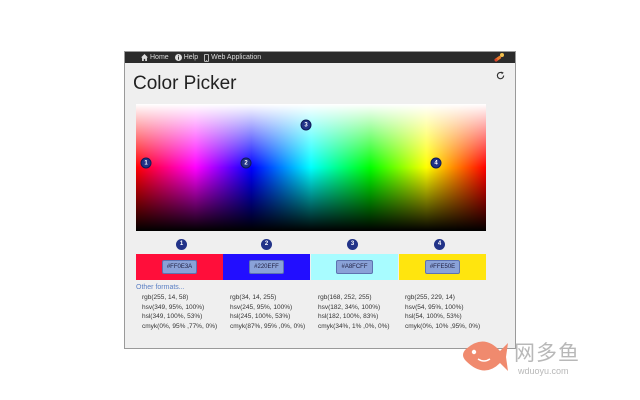 The image size is (640, 400). Describe the element at coordinates (268, 326) in the screenshot. I see `cmyk-value: cmyk(87%, 95% ,0%, 0%)` at that location.